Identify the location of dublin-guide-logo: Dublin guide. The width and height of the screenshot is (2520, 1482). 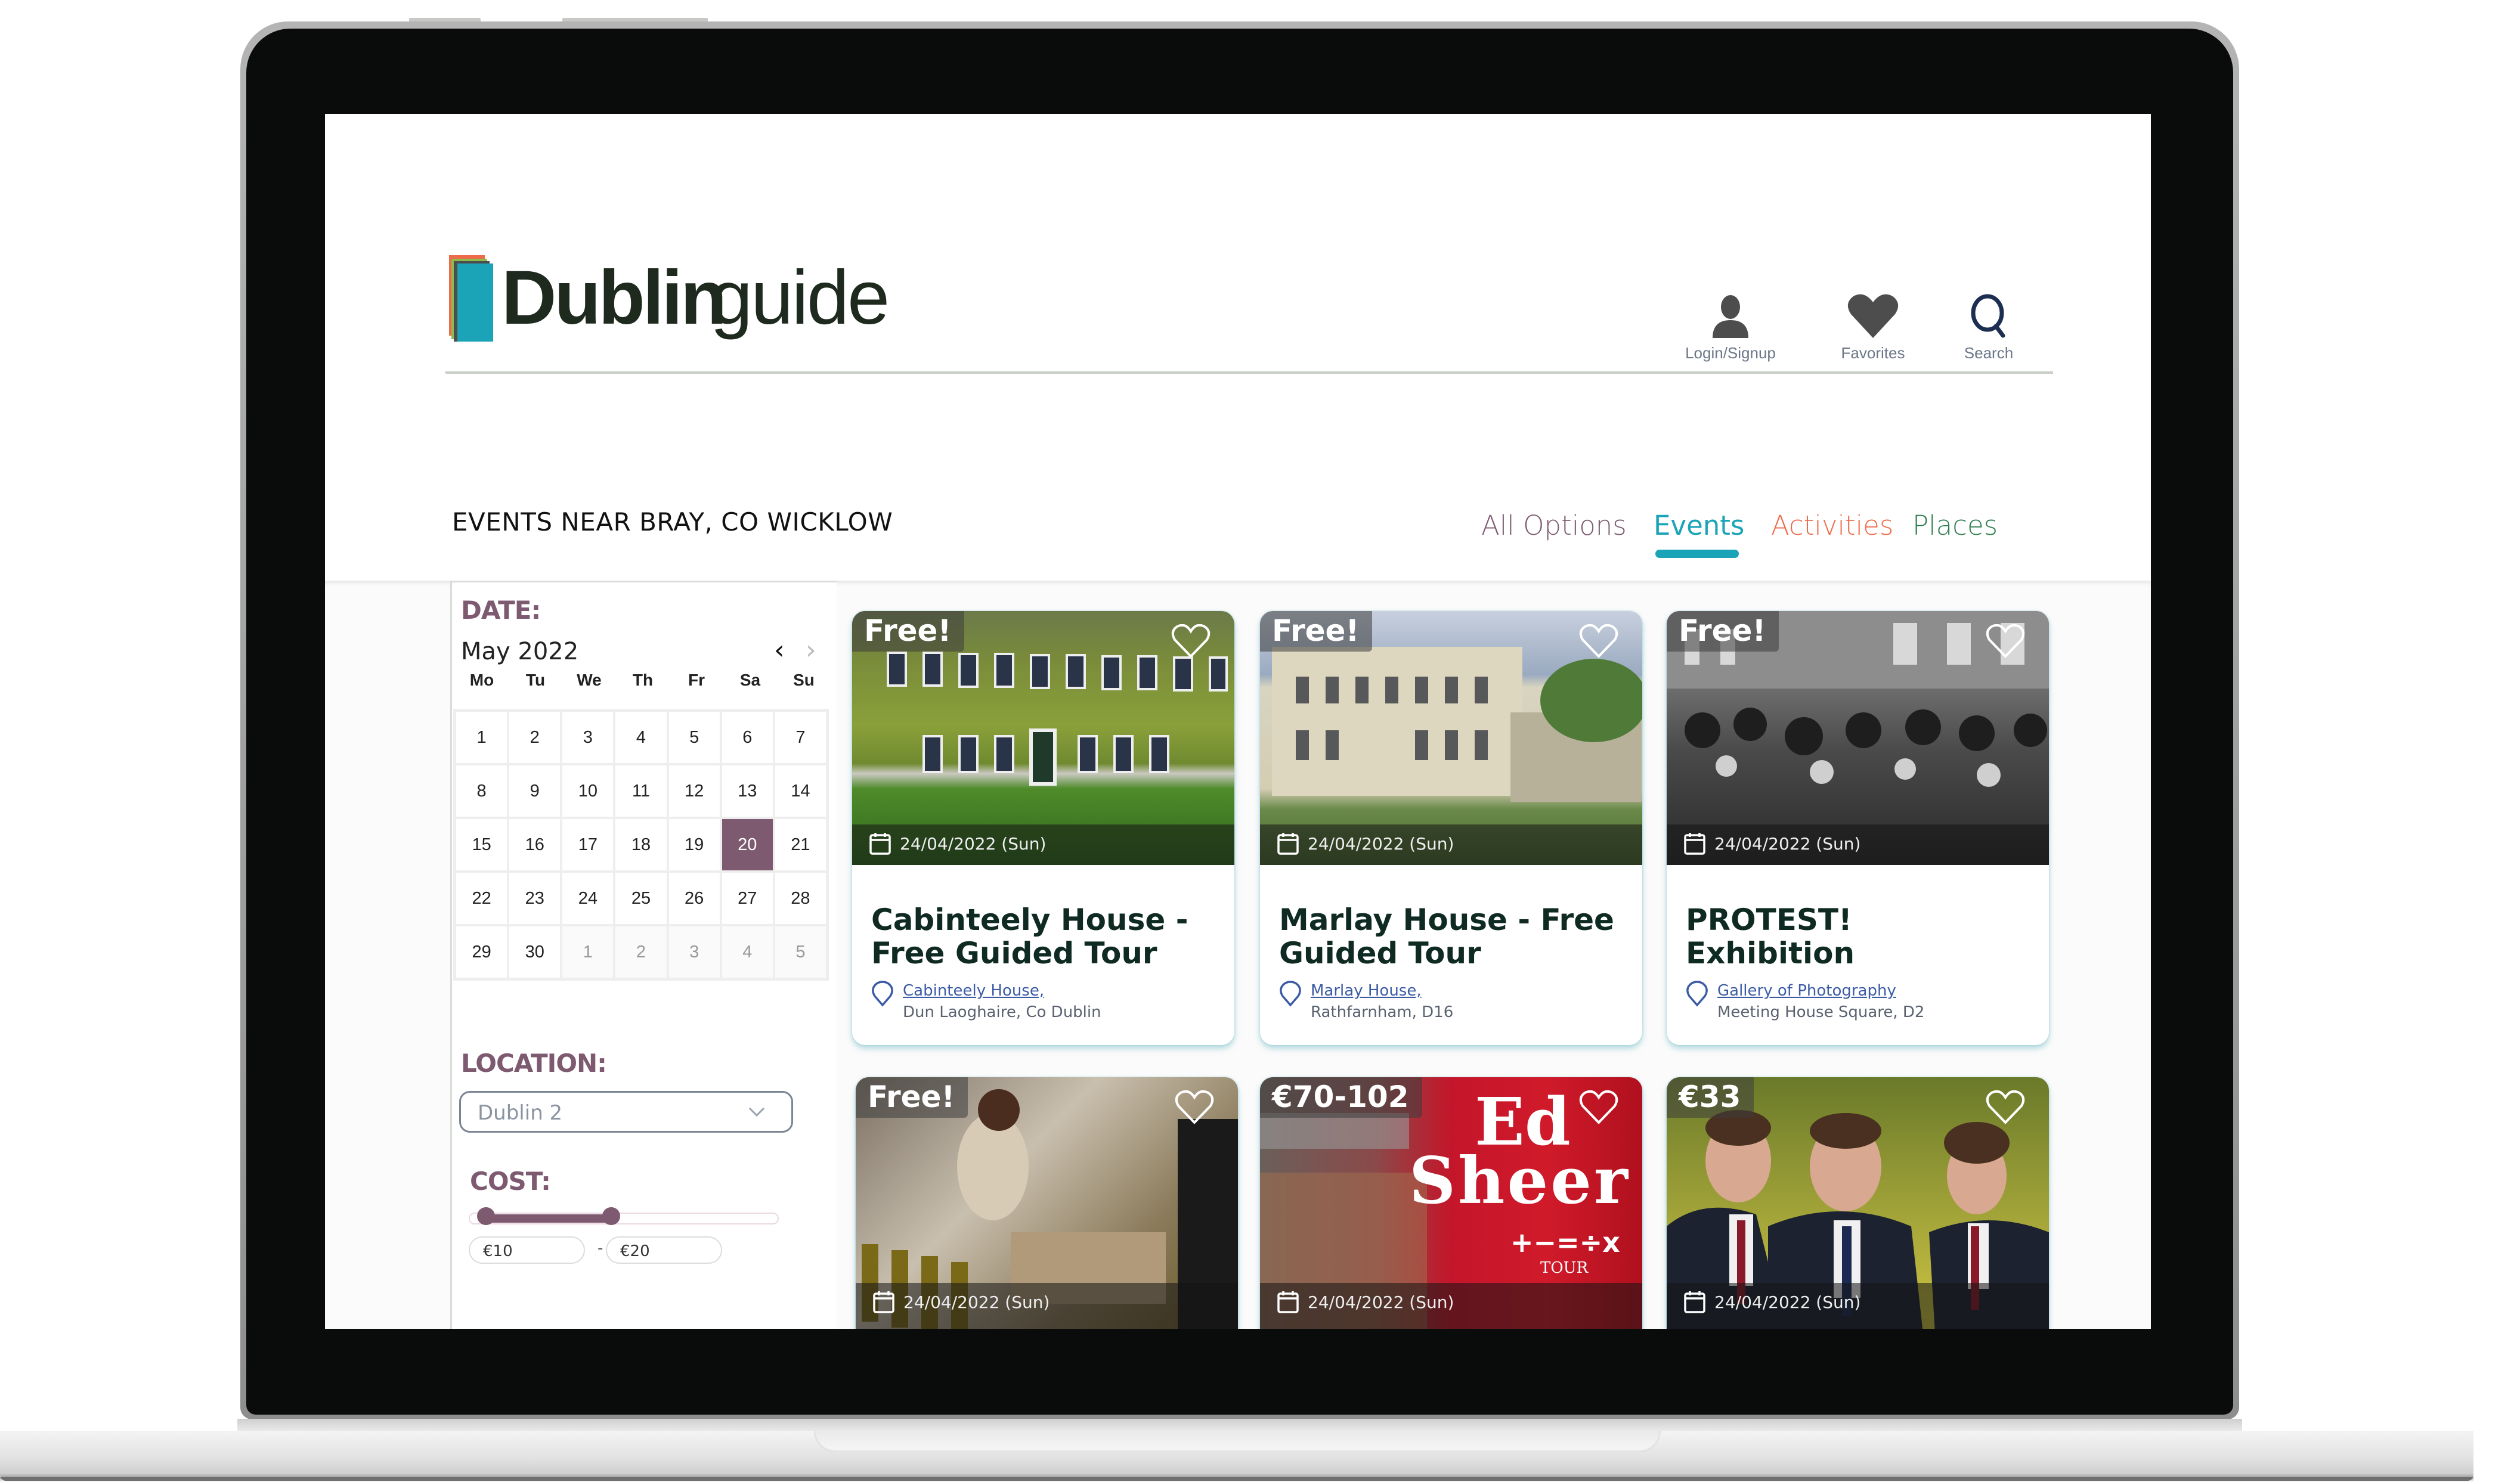
(684, 300).